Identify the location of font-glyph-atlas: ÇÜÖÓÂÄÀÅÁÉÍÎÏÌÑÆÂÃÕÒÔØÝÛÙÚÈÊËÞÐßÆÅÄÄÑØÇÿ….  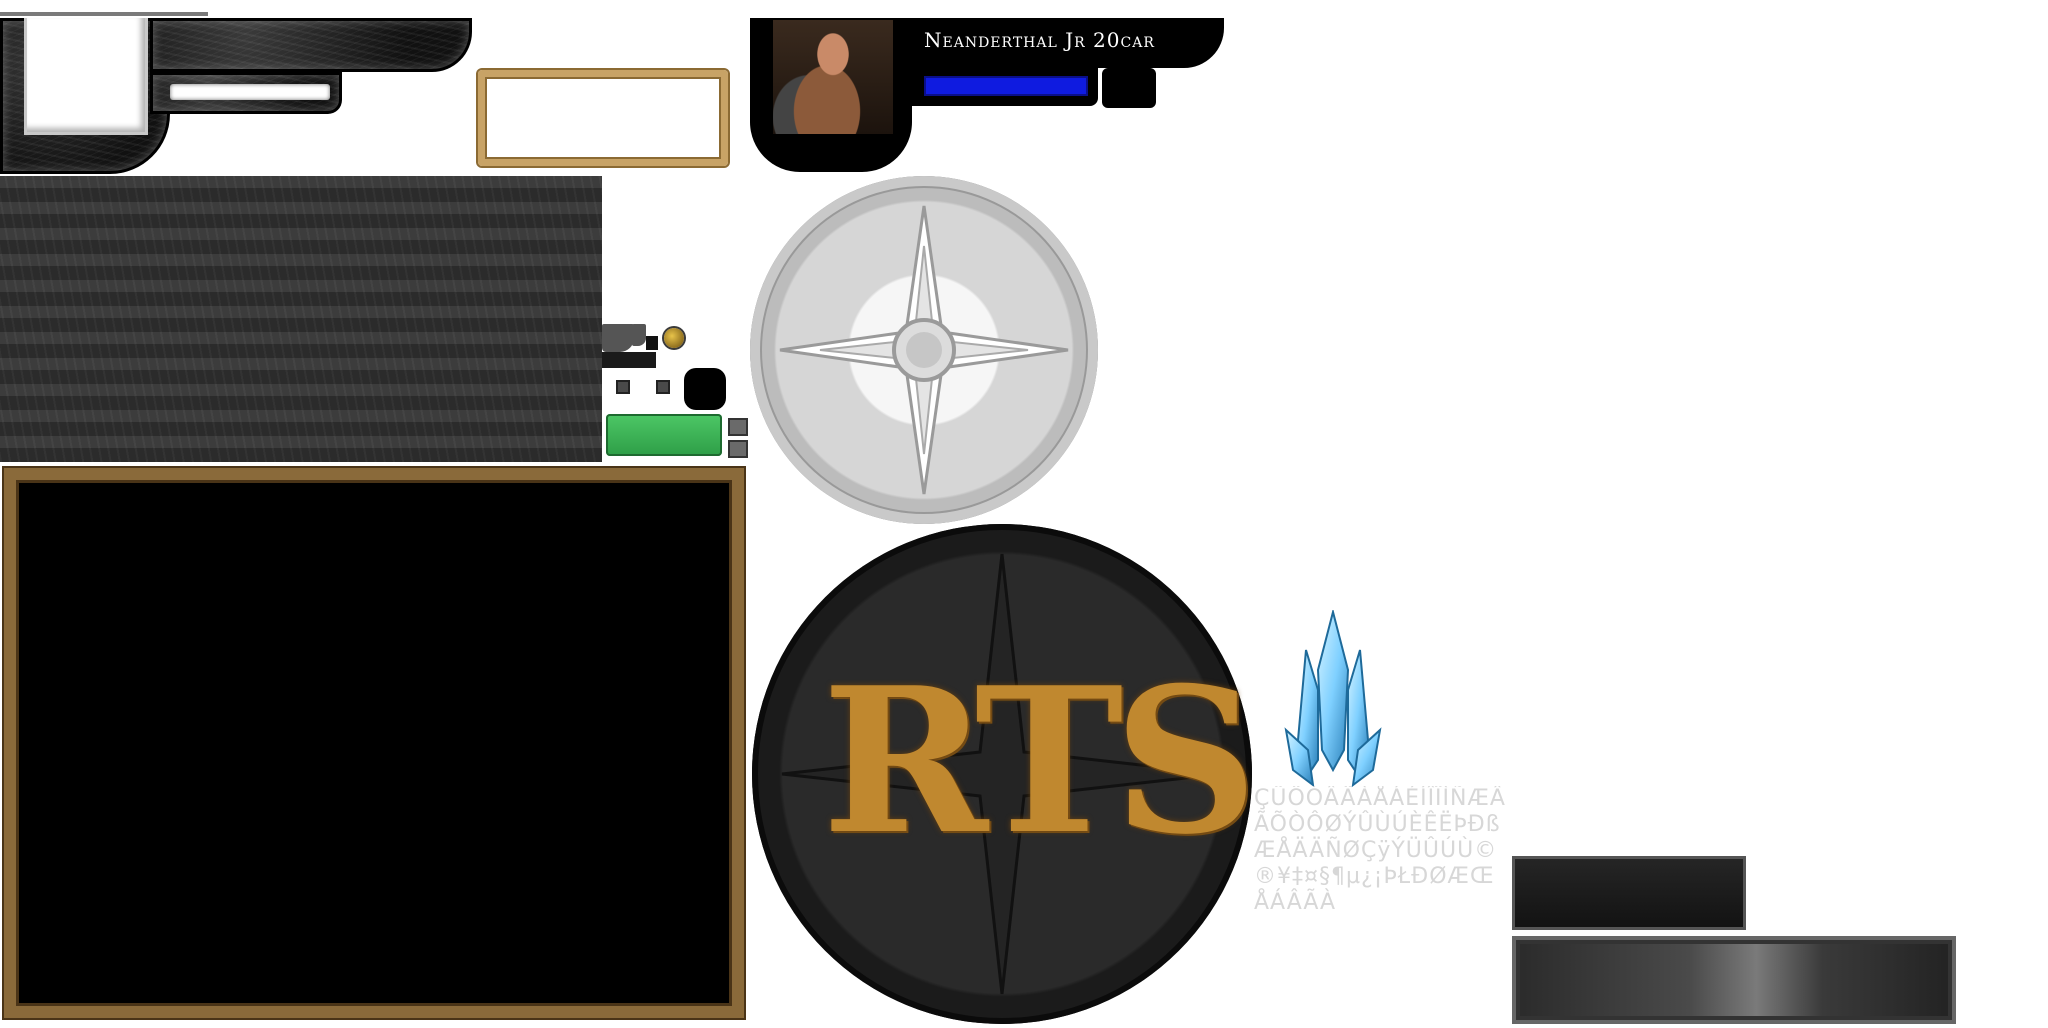
(1380, 850).